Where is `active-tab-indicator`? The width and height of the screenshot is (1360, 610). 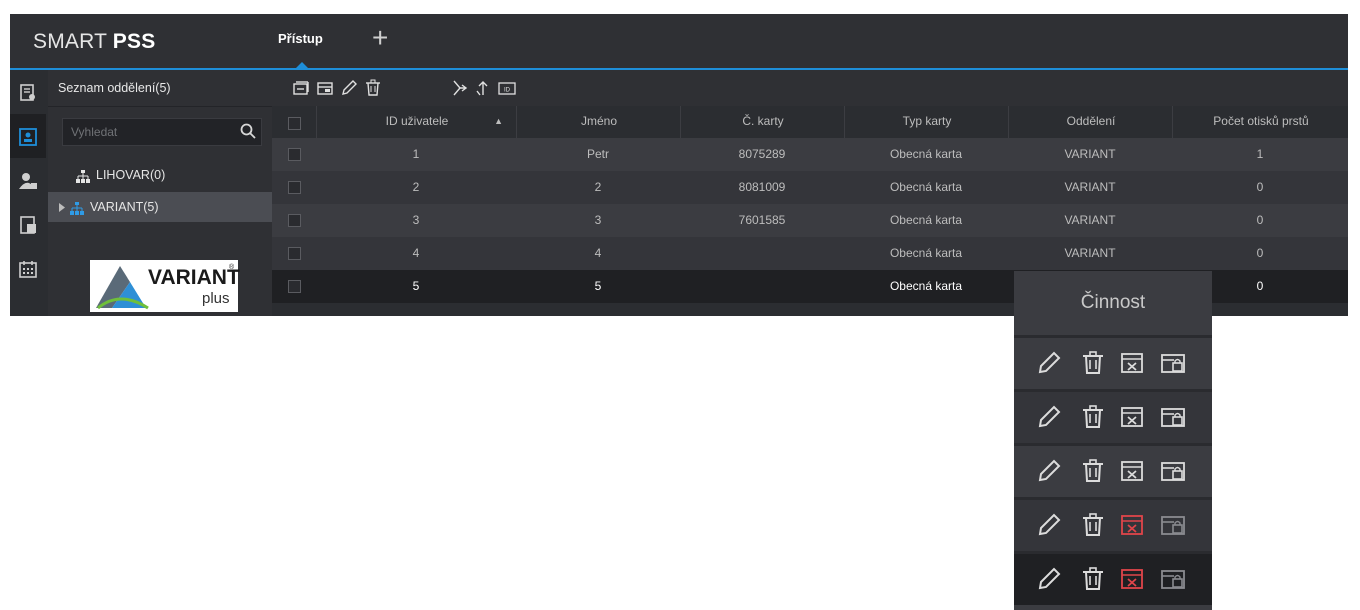
active-tab-indicator is located at coordinates (302, 65).